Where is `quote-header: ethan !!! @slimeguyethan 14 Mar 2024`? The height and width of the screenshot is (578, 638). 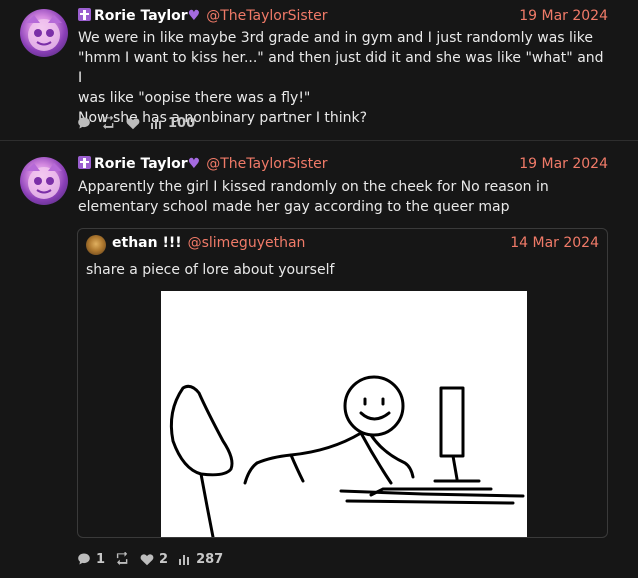 quote-header: ethan !!! @slimeguyethan 14 Mar 2024 is located at coordinates (355, 243).